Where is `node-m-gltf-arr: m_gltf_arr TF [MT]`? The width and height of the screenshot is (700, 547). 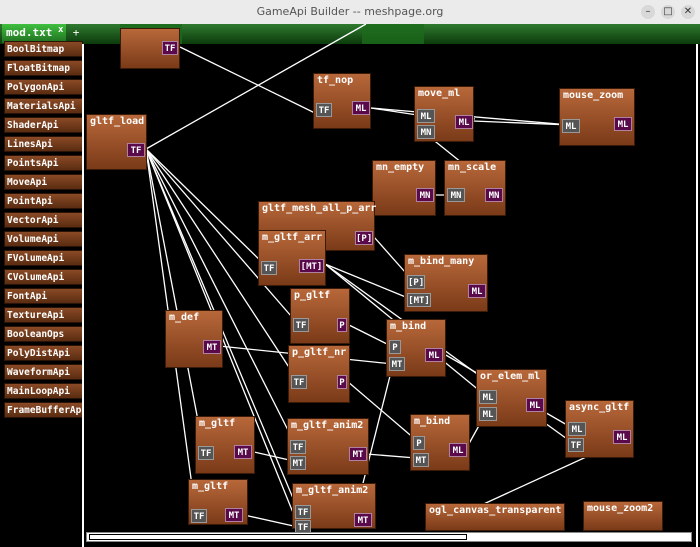 node-m-gltf-arr: m_gltf_arr TF [MT] is located at coordinates (292, 258).